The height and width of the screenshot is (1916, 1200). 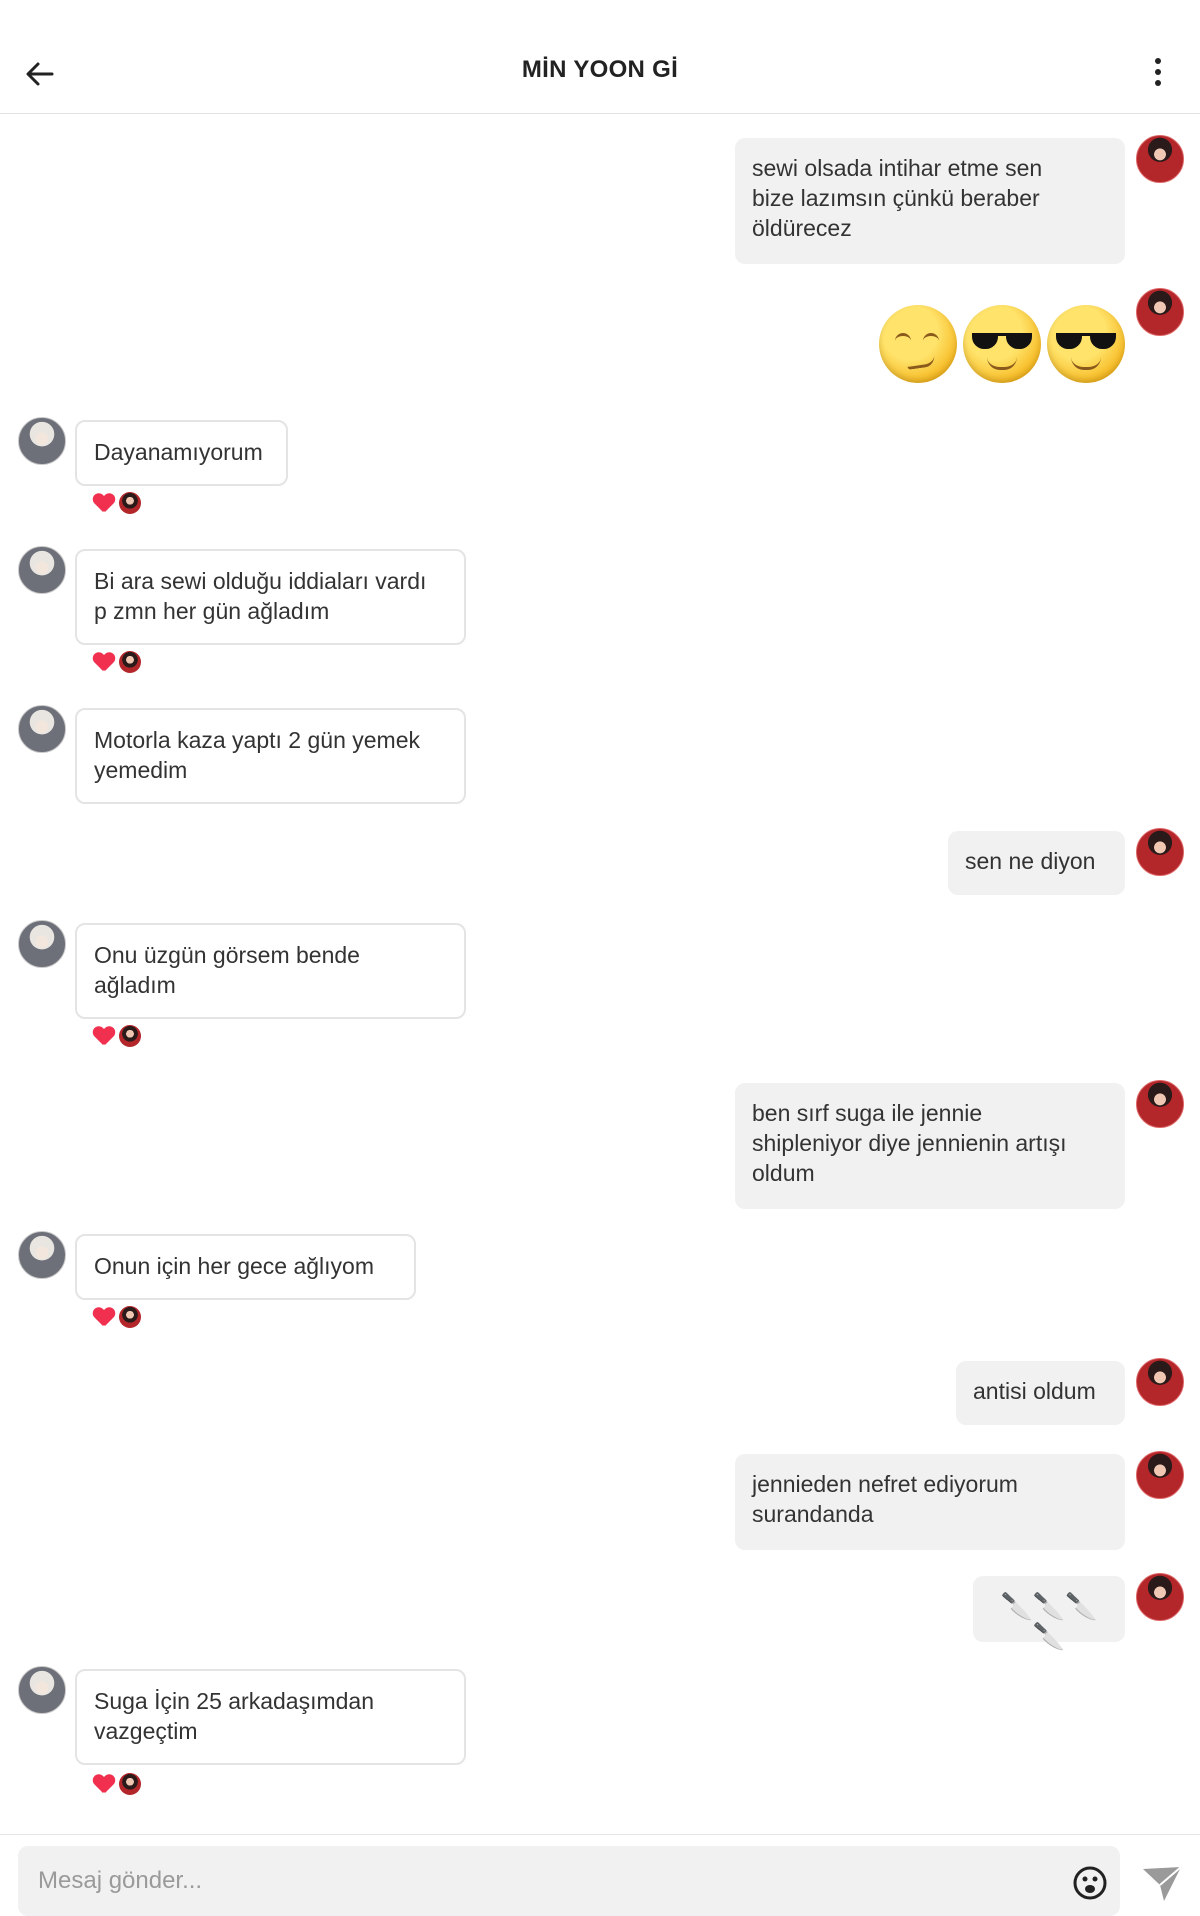 I want to click on vertical-dots-icon, so click(x=1158, y=61).